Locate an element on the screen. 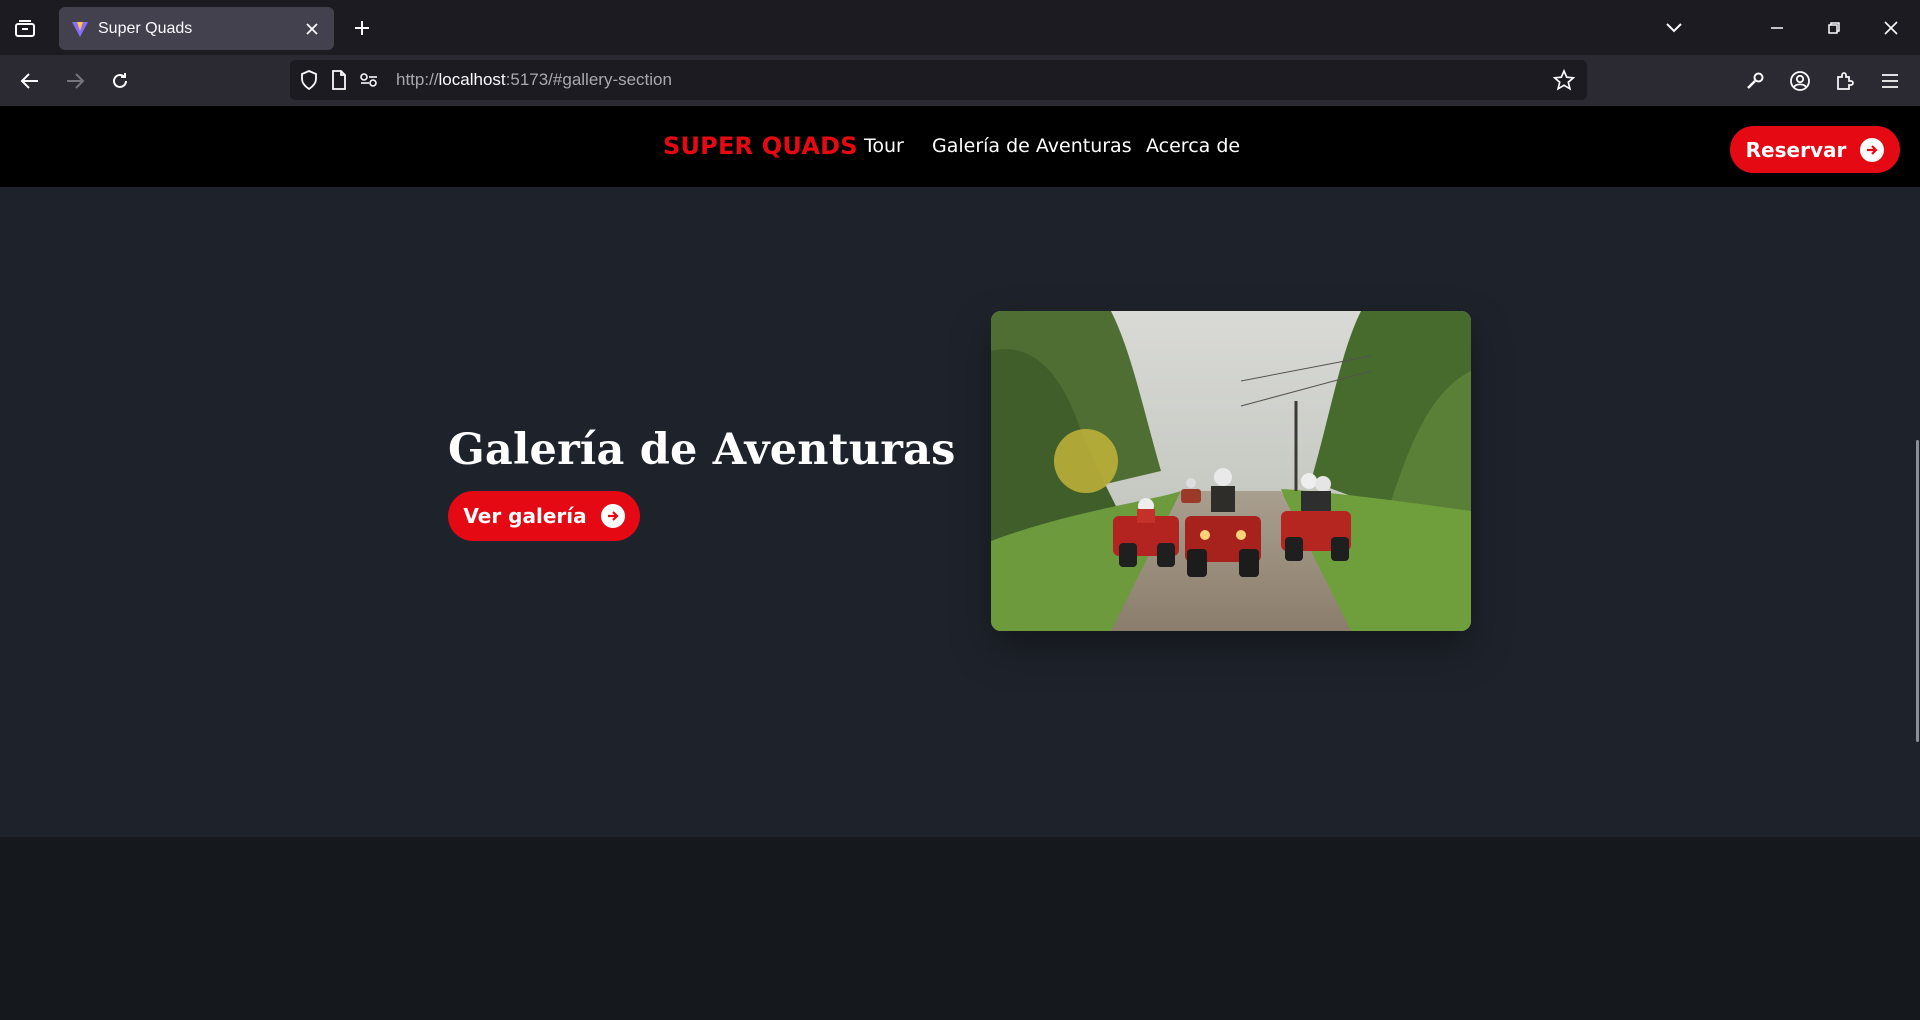 The image size is (1920, 1020). reserve-button: Reservar is located at coordinates (1815, 149).